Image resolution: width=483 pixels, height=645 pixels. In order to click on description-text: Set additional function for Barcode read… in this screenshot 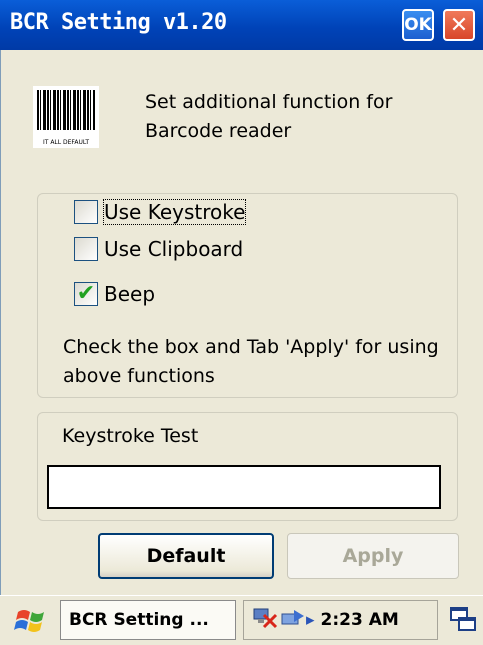, I will do `click(269, 116)`.